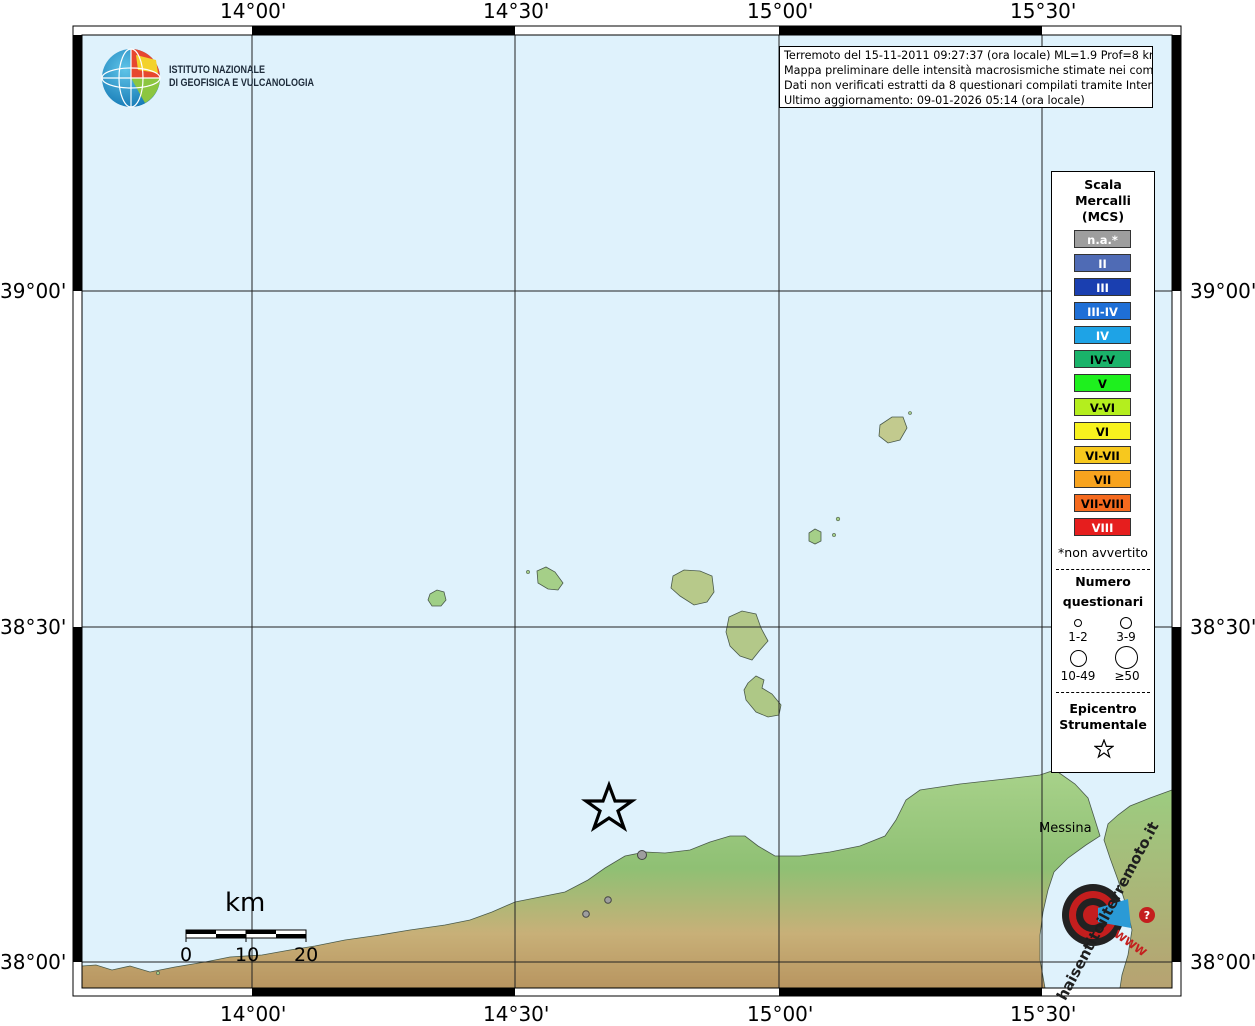 This screenshot has width=1255, height=1026. What do you see at coordinates (1126, 637) in the screenshot?
I see `count-label-3-9: 3-9` at bounding box center [1126, 637].